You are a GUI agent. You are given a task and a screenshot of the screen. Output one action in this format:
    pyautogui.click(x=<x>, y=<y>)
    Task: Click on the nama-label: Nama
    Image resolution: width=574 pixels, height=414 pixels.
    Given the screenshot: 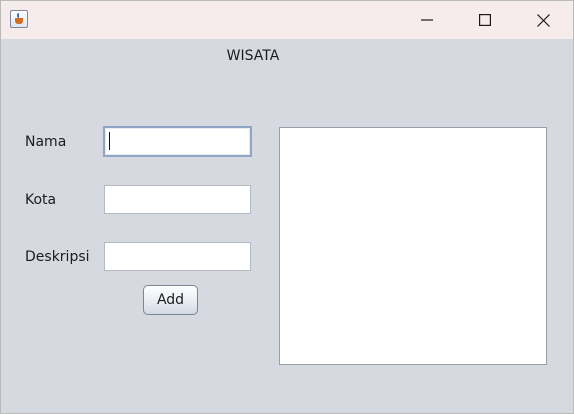 What is the action you would take?
    pyautogui.click(x=46, y=142)
    